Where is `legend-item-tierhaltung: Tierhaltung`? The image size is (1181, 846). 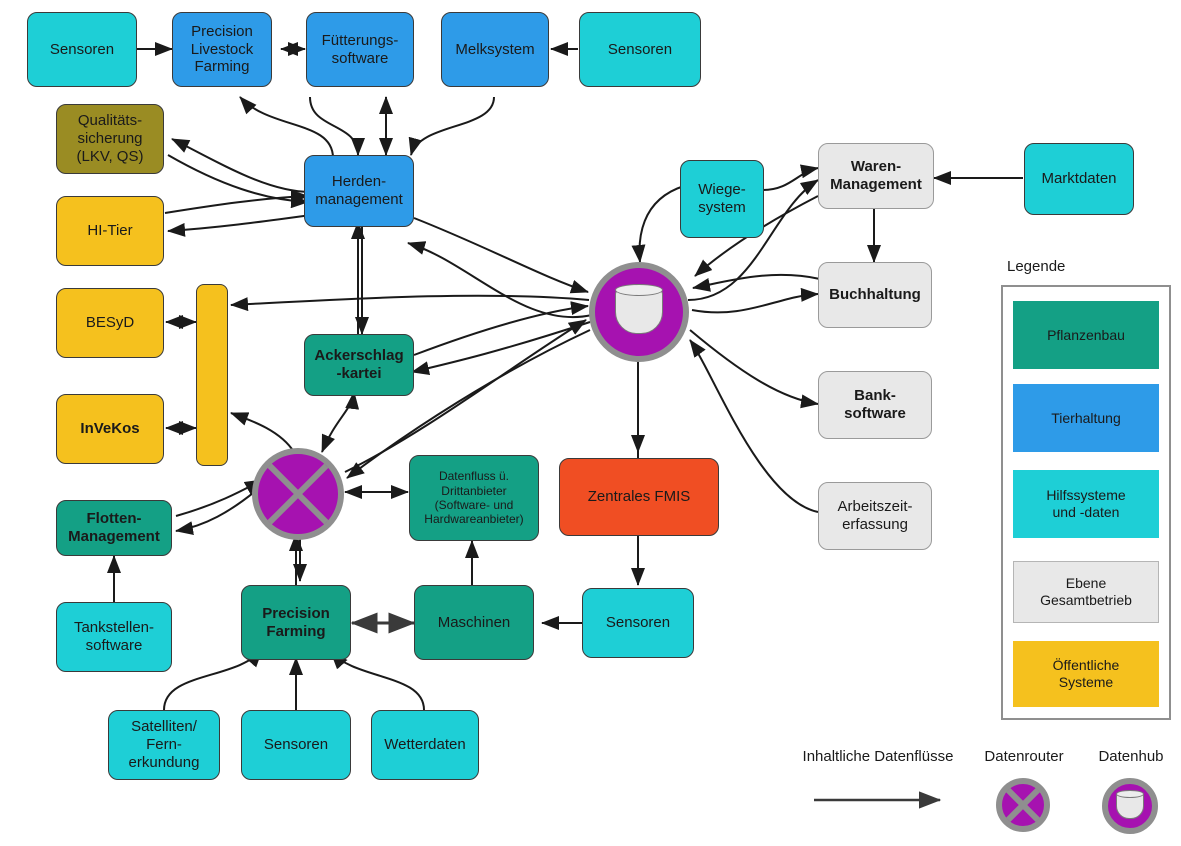 legend-item-tierhaltung: Tierhaltung is located at coordinates (1086, 418).